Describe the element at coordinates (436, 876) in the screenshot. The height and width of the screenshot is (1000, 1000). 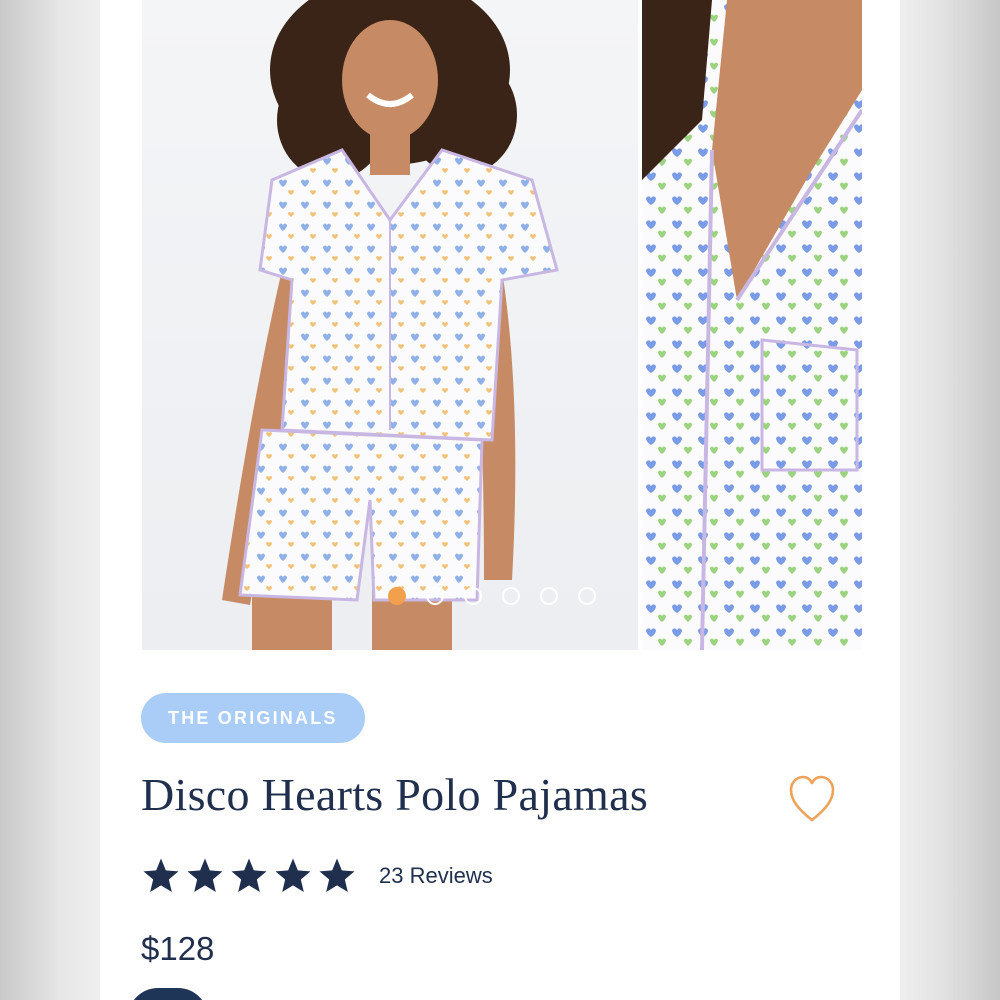
I see `reviews-link: 23 Reviews` at that location.